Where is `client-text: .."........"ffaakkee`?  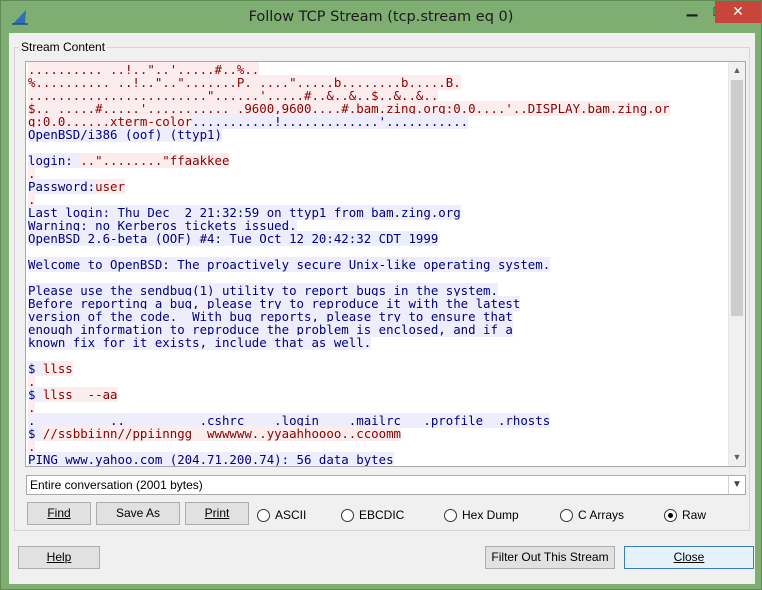 client-text: .."........"ffaakkee is located at coordinates (155, 160).